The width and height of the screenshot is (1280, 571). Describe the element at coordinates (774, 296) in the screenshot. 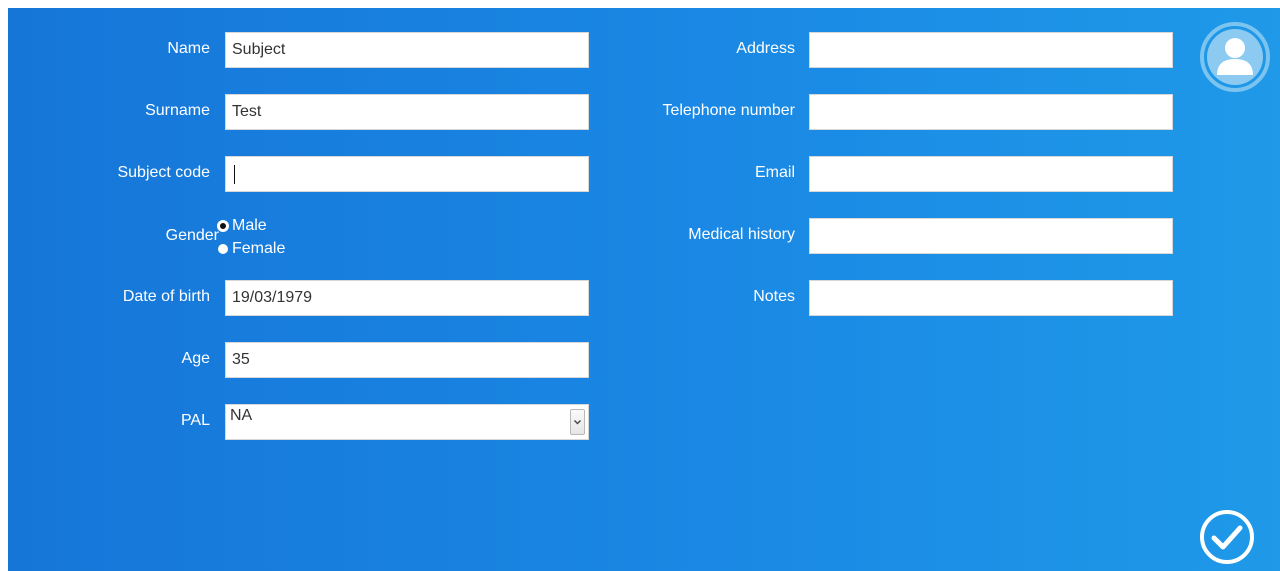

I see `notes-label: Notes` at that location.